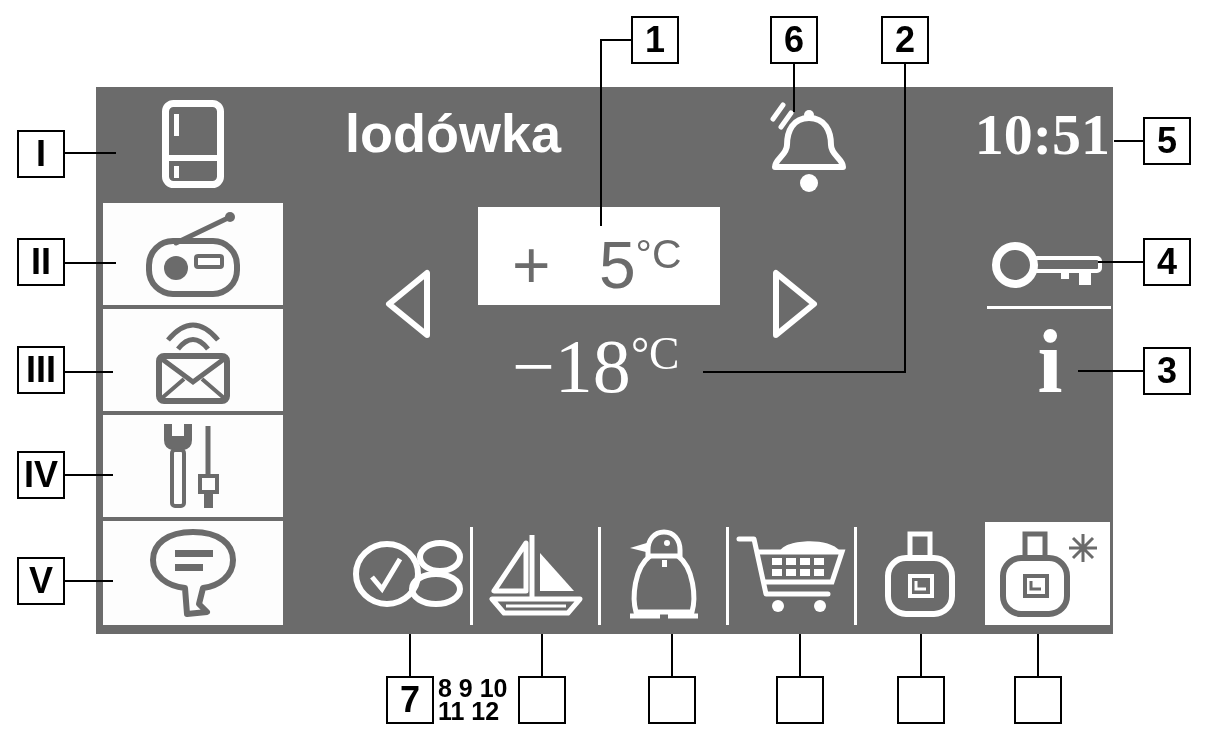  What do you see at coordinates (41, 475) in the screenshot?
I see `callout-label: IV` at bounding box center [41, 475].